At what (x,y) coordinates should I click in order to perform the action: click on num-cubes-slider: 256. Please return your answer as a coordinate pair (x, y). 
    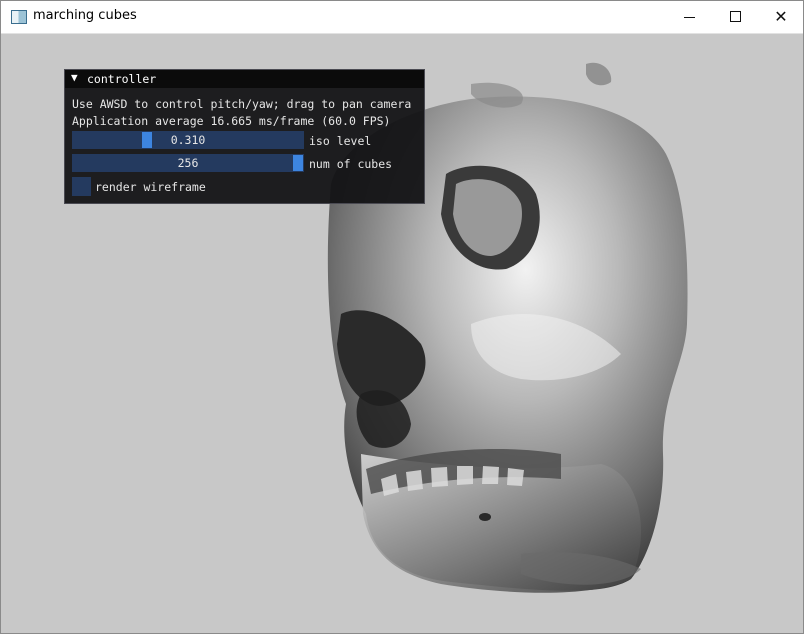
    Looking at the image, I should click on (188, 163).